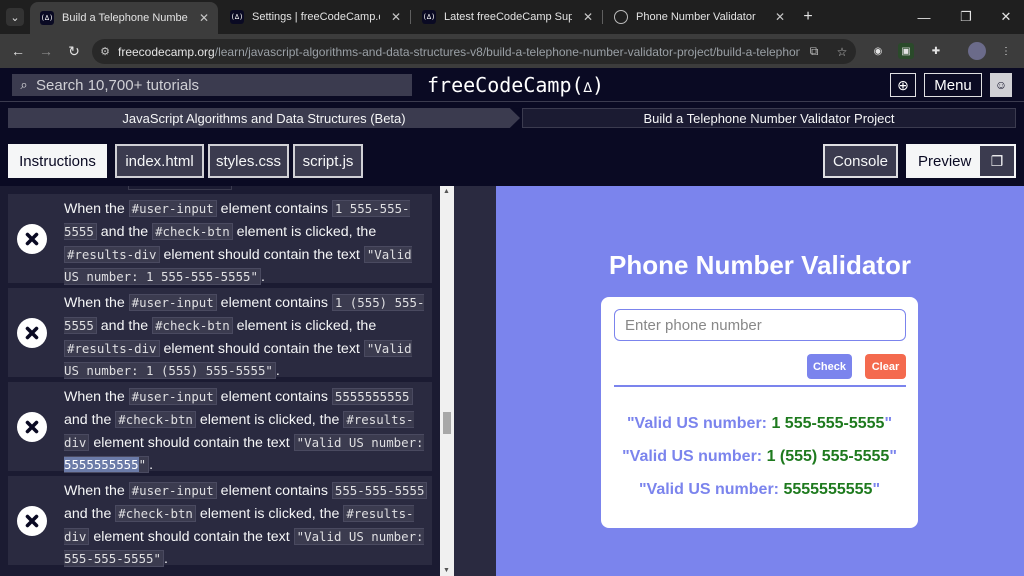 The height and width of the screenshot is (576, 1024). I want to click on search-box: ⌕, so click(212, 85).